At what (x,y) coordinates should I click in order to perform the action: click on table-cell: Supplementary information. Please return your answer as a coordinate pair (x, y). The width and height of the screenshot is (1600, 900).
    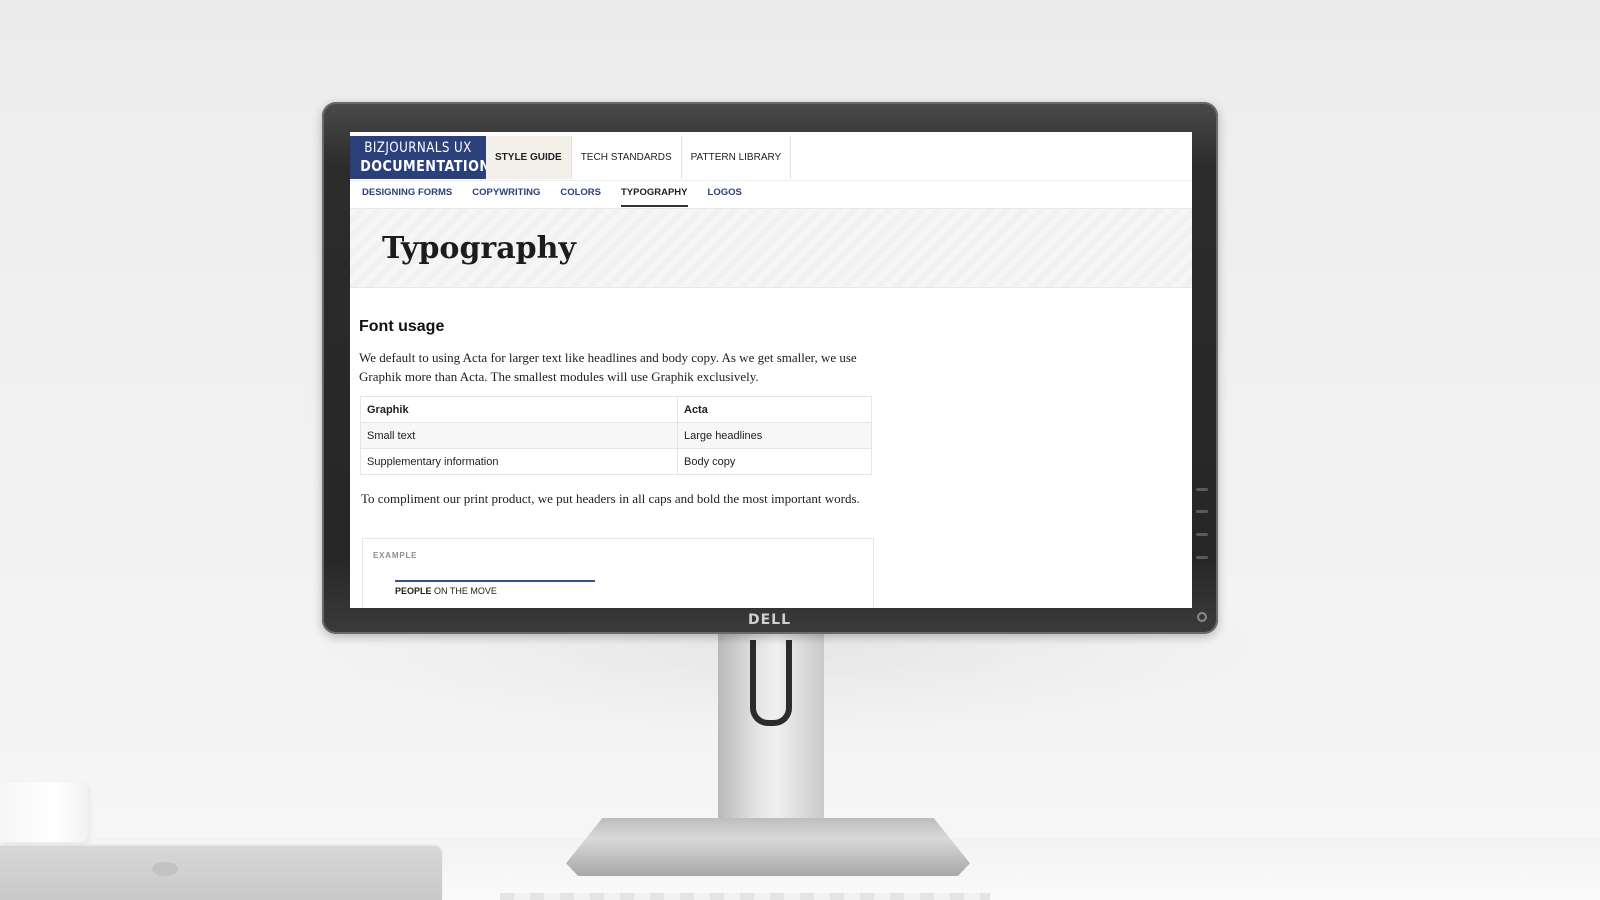
    Looking at the image, I should click on (519, 461).